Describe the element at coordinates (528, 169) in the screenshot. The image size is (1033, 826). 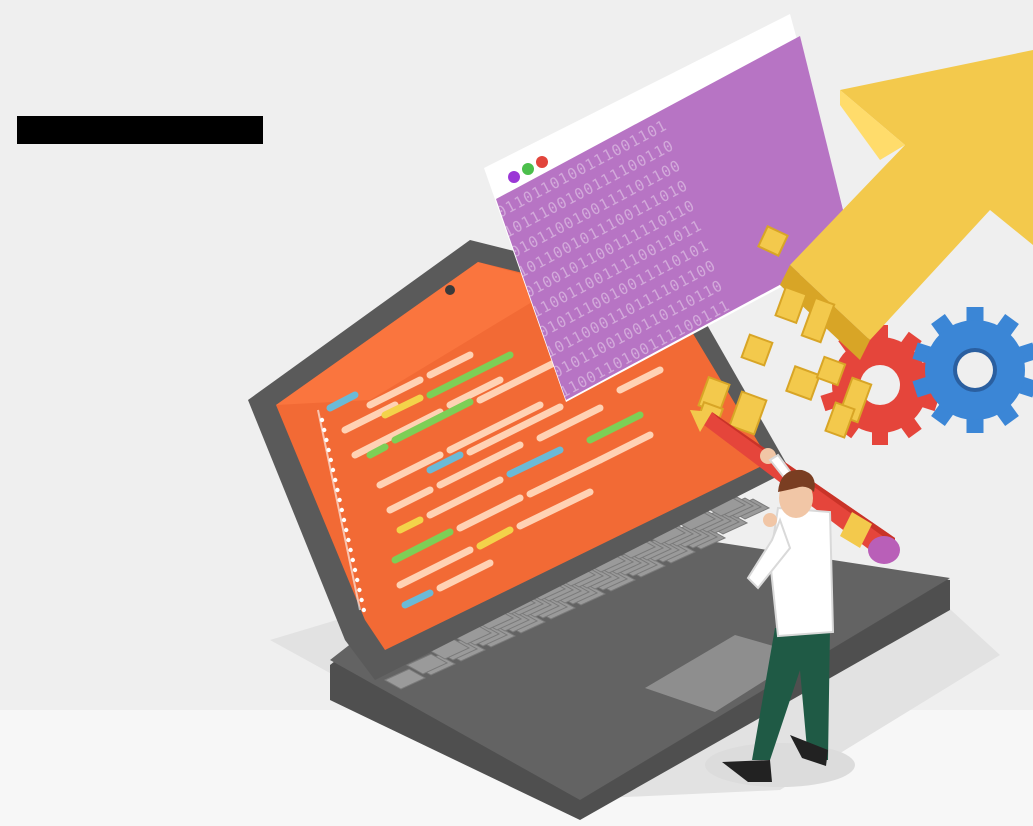
I see `window-dot-green-icon` at that location.